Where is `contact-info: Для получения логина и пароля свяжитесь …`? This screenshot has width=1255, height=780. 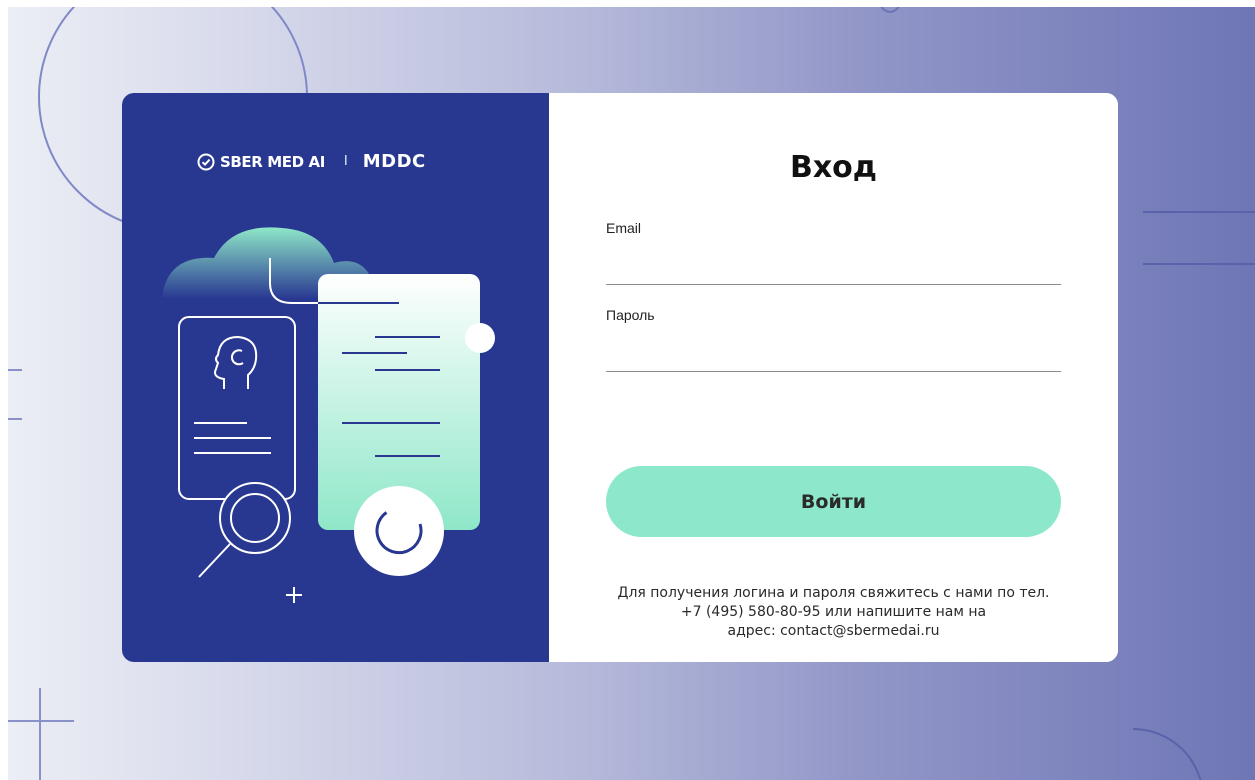
contact-info: Для получения логина и пароля свяжитесь … is located at coordinates (833, 612).